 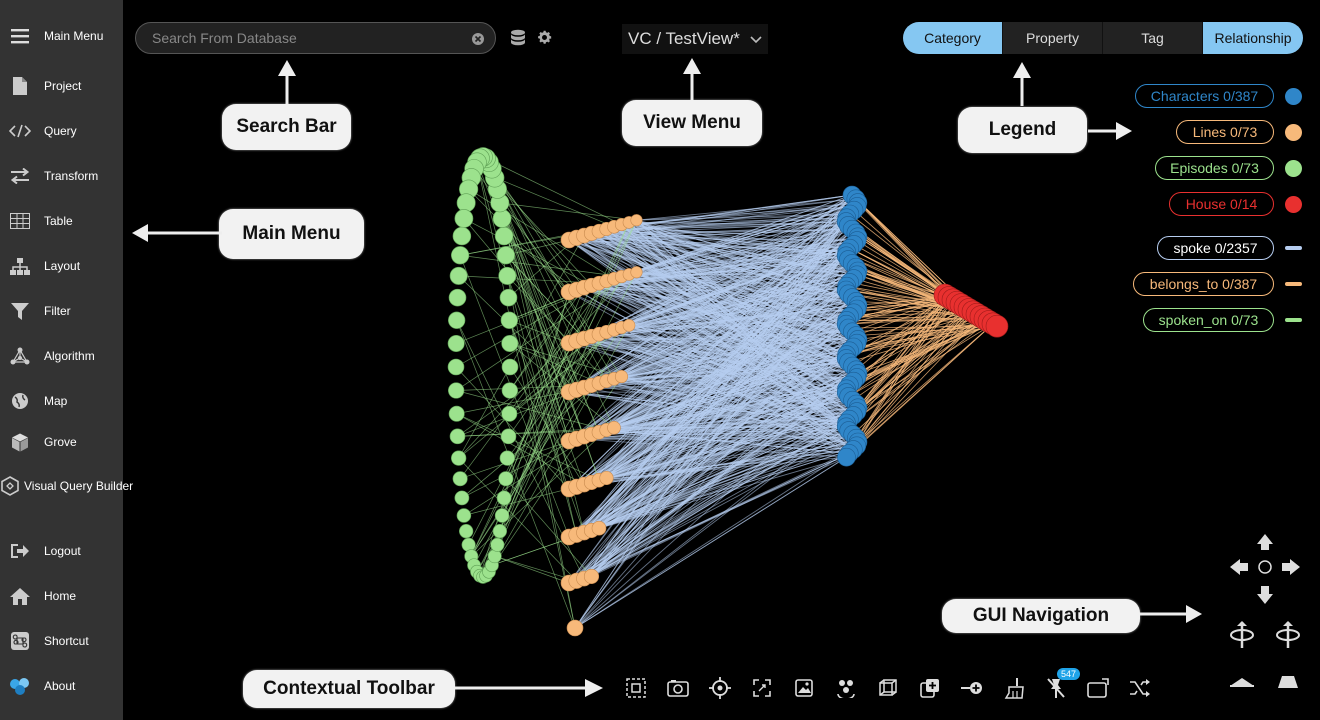 What do you see at coordinates (678, 688) in the screenshot?
I see `camera-icon` at bounding box center [678, 688].